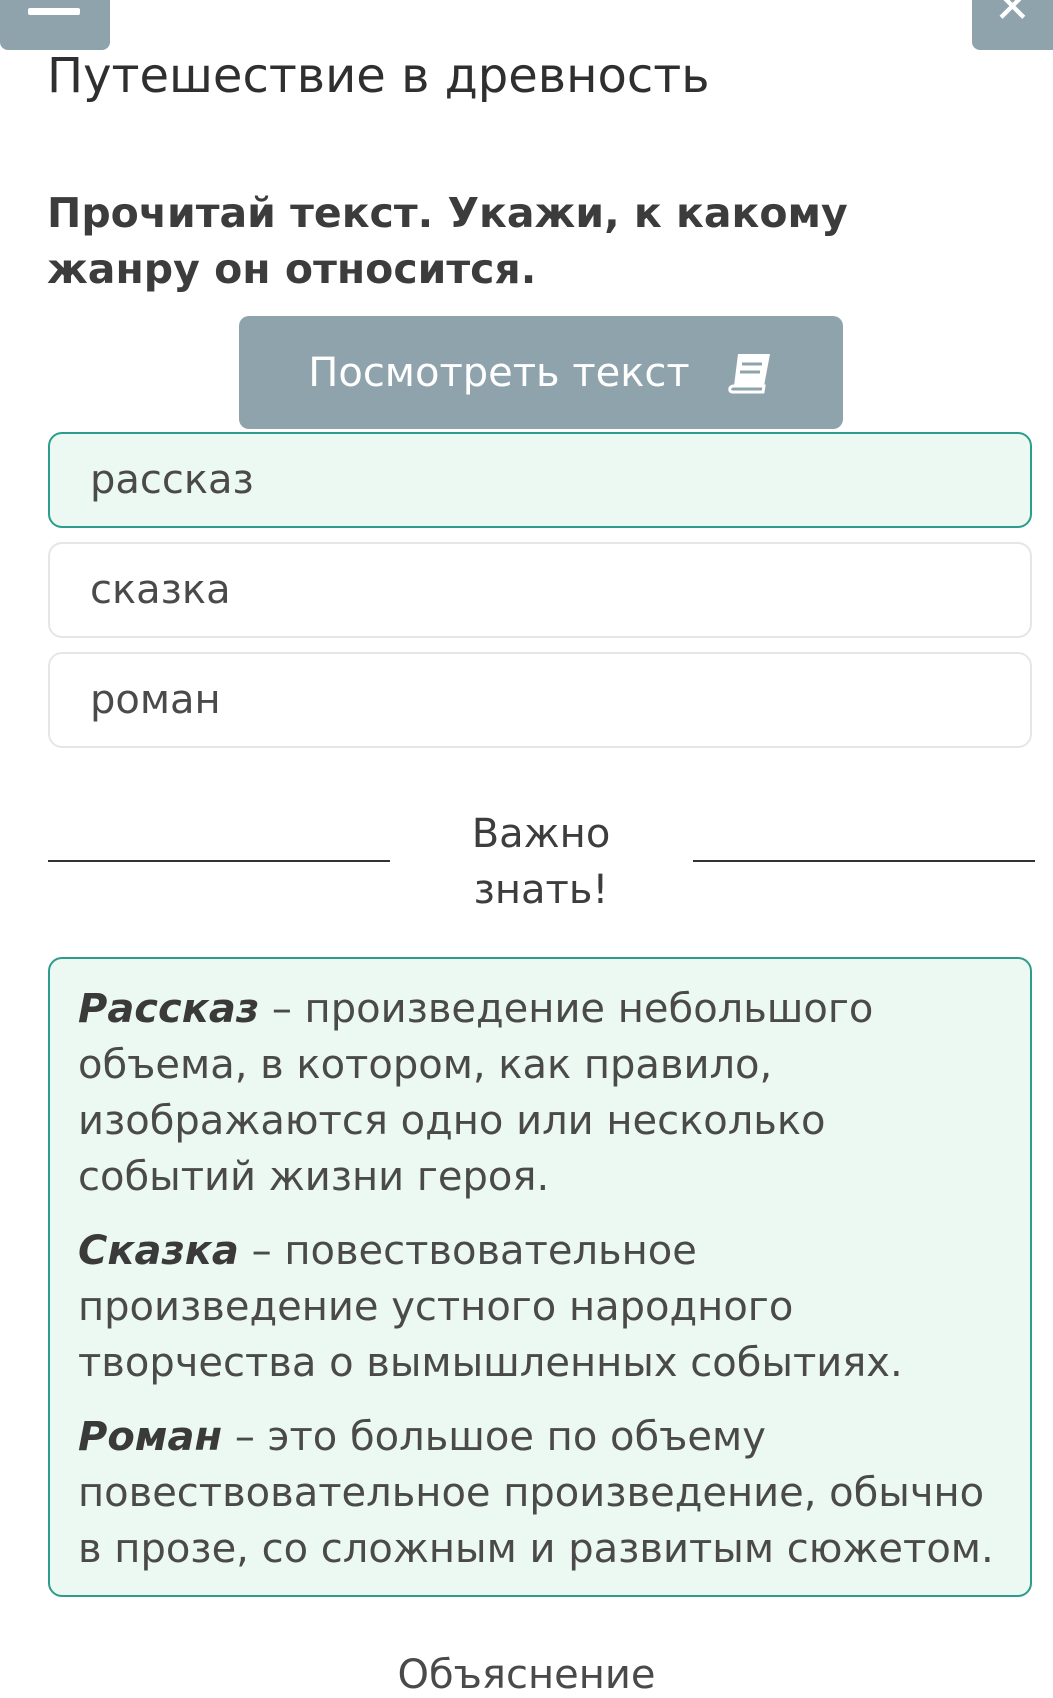 The height and width of the screenshot is (1698, 1053). What do you see at coordinates (499, 372) in the screenshot?
I see `view-text-button-label: Посмотреть текст` at bounding box center [499, 372].